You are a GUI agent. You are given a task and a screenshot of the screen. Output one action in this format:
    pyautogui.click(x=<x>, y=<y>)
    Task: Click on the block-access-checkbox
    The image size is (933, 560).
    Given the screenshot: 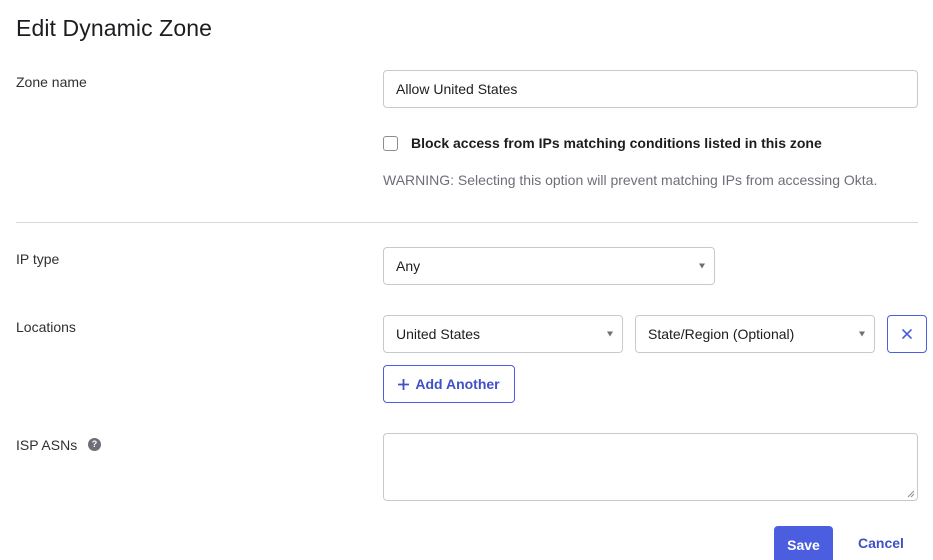 What is the action you would take?
    pyautogui.click(x=390, y=143)
    